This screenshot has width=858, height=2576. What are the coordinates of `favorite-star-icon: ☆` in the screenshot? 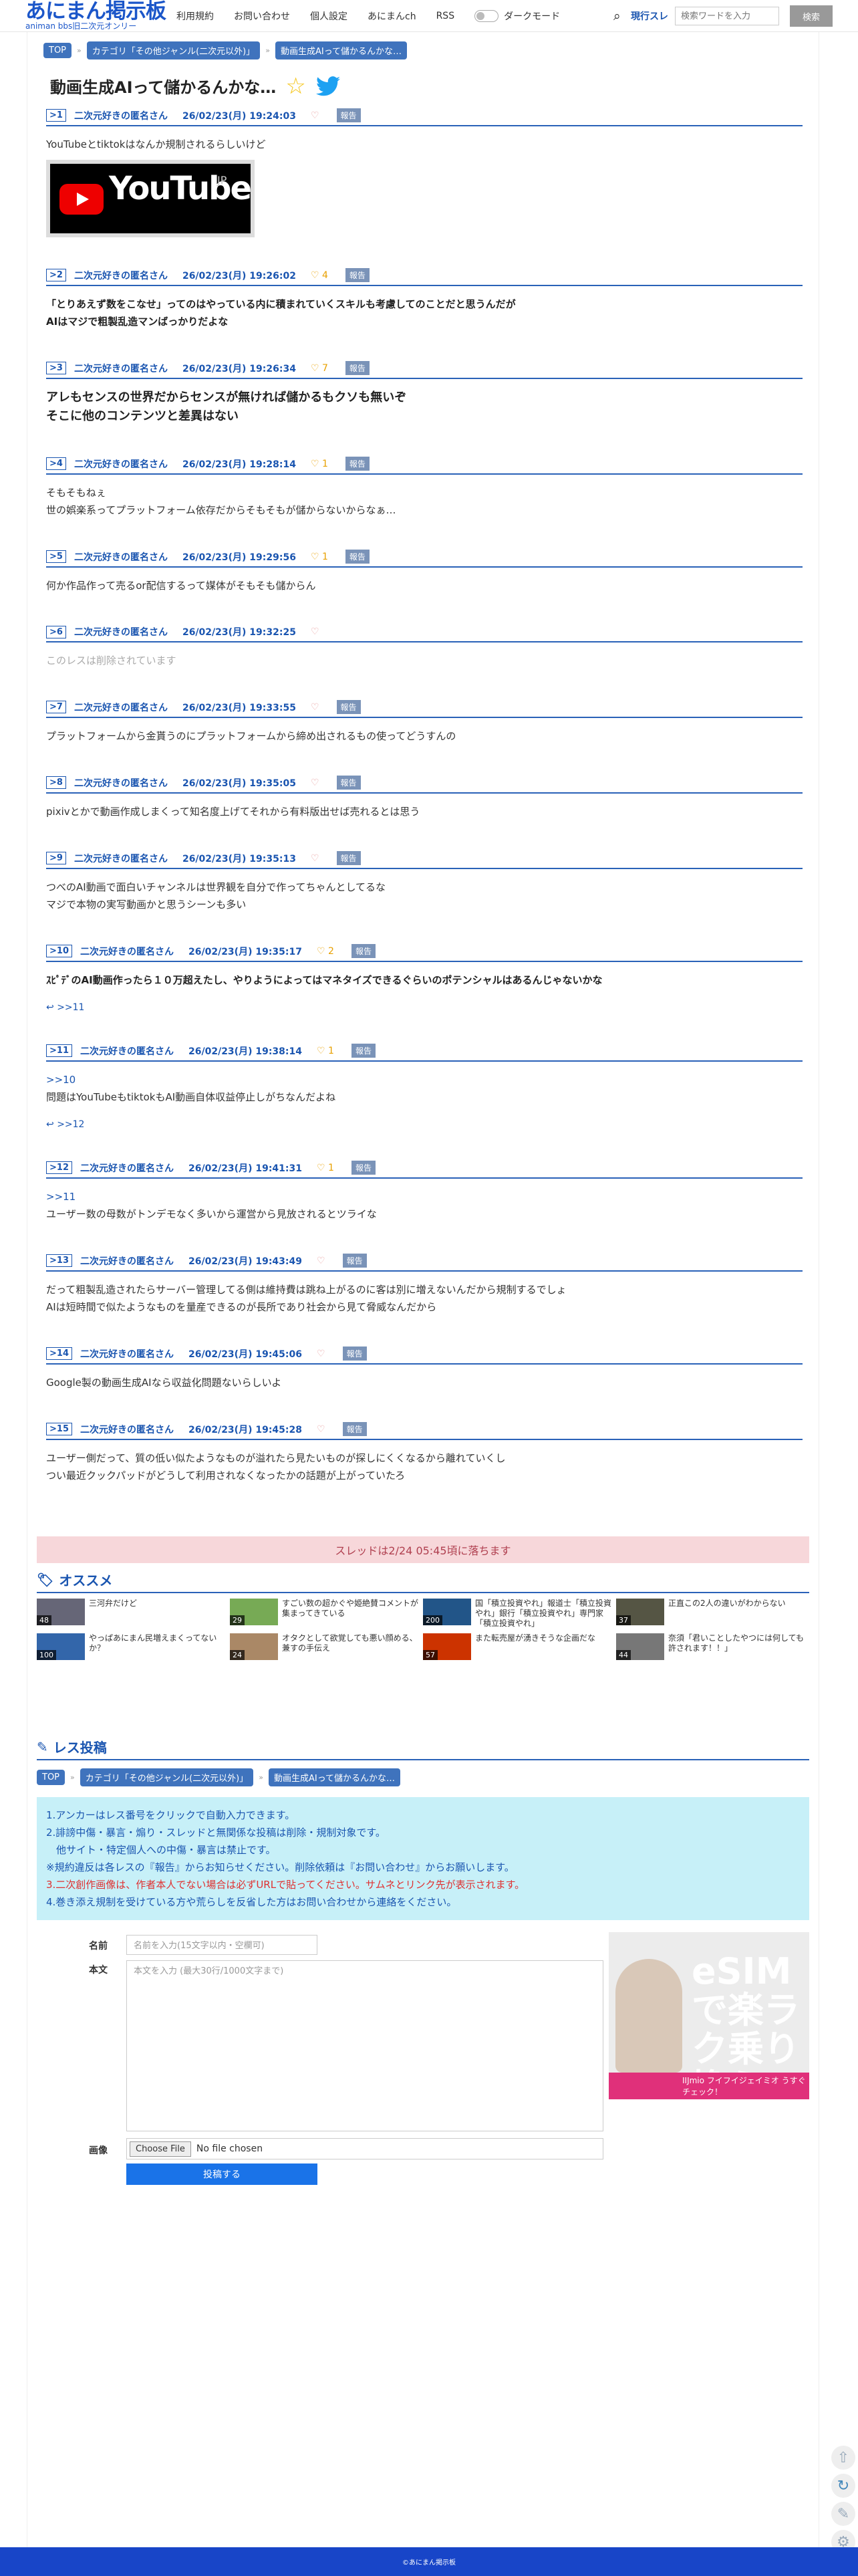 It's located at (295, 86).